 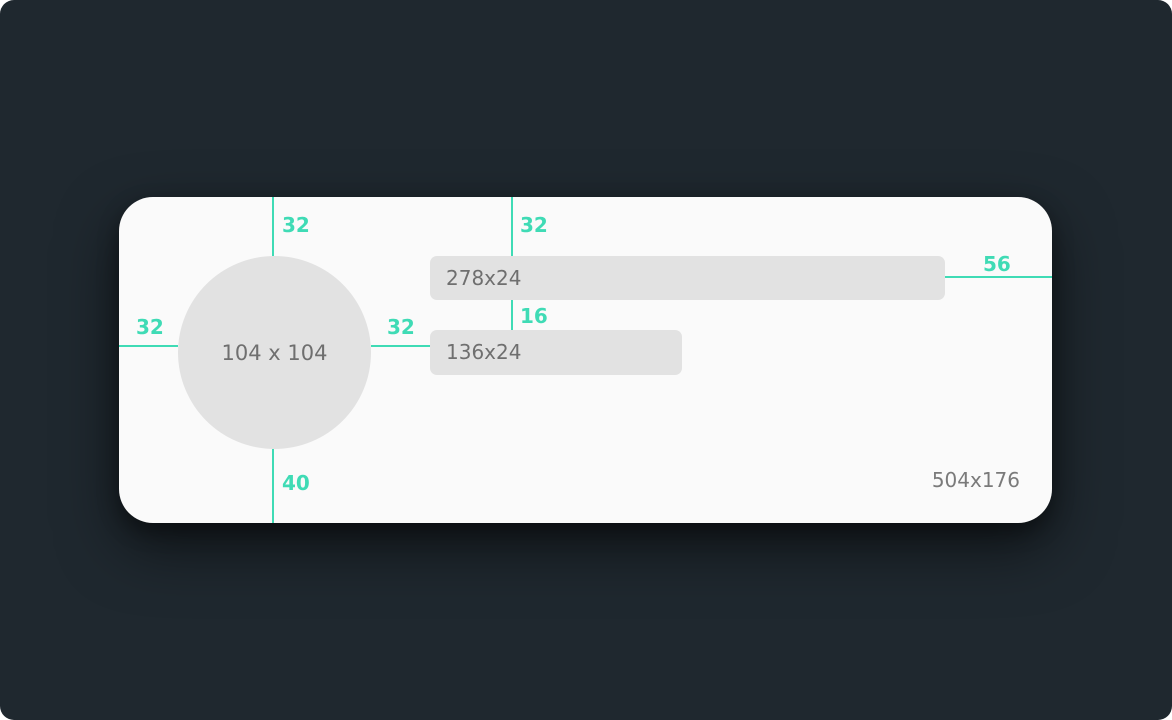 I want to click on spacing-value-avatar-right: 32, so click(x=401, y=327).